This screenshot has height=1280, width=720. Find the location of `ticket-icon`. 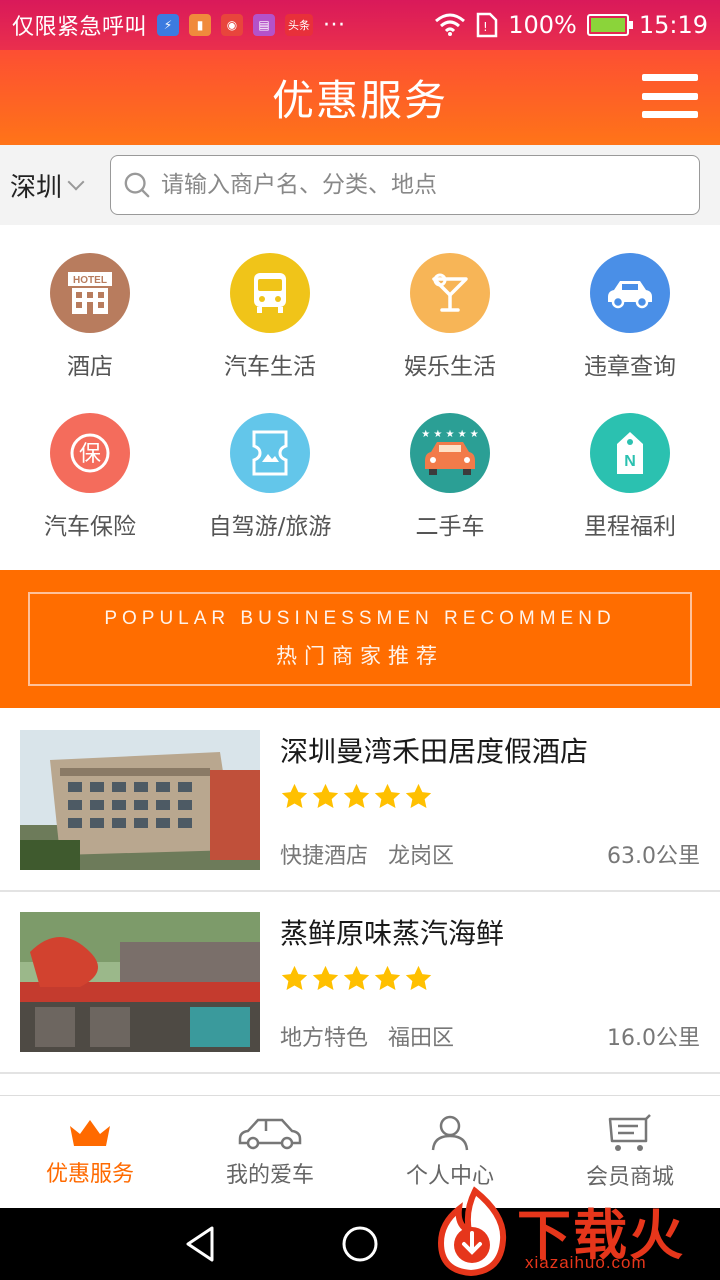

ticket-icon is located at coordinates (270, 453).